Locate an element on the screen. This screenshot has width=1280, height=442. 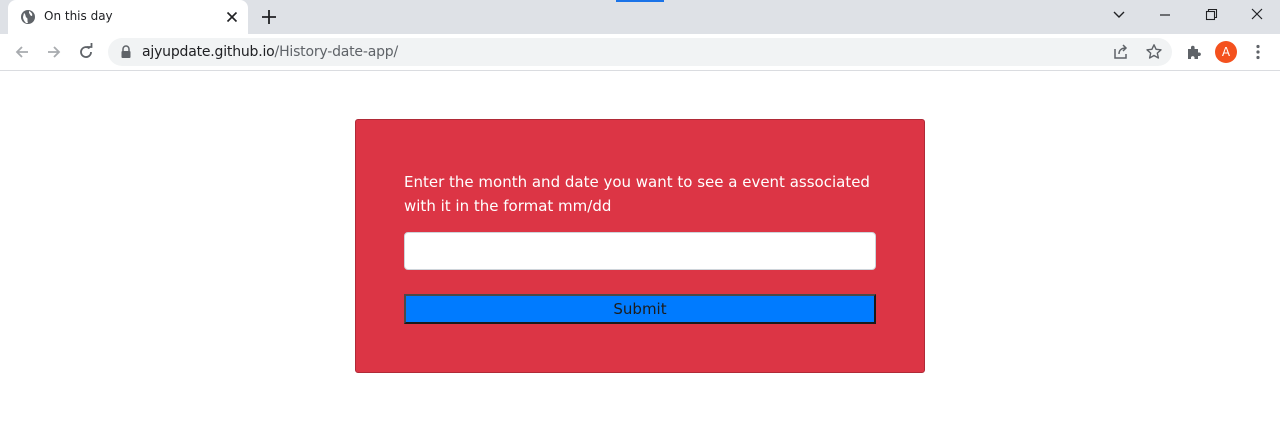
forward-icon is located at coordinates (54, 52).